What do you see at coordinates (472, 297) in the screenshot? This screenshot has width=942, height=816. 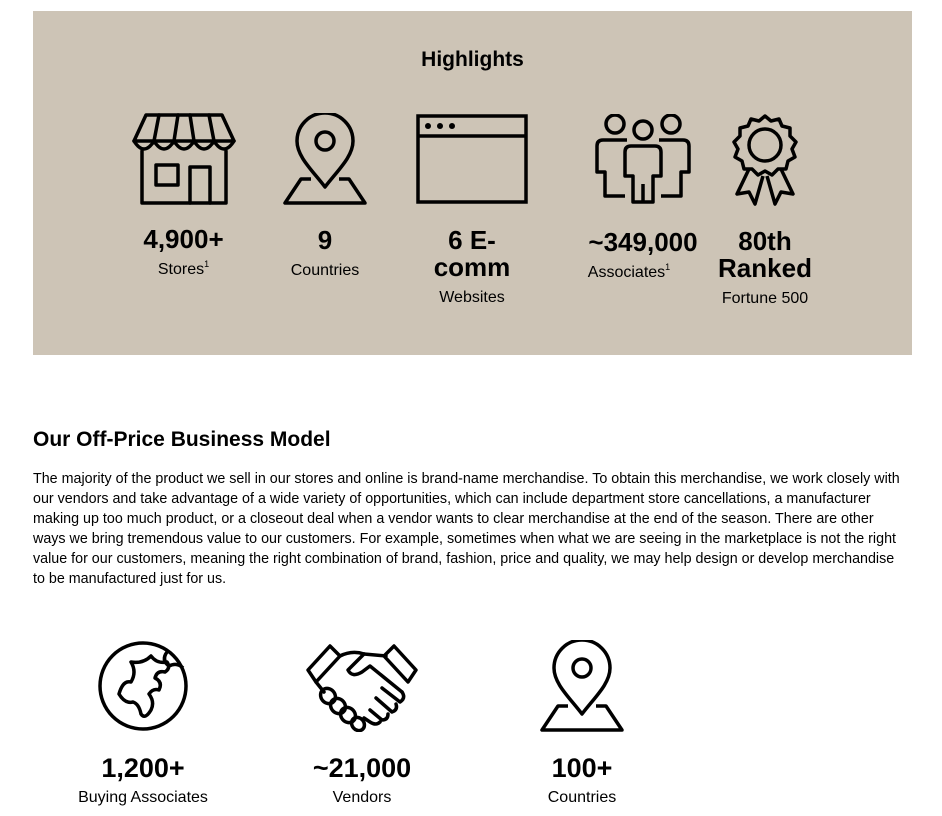 I see `stat-ecomm-label: Websites` at bounding box center [472, 297].